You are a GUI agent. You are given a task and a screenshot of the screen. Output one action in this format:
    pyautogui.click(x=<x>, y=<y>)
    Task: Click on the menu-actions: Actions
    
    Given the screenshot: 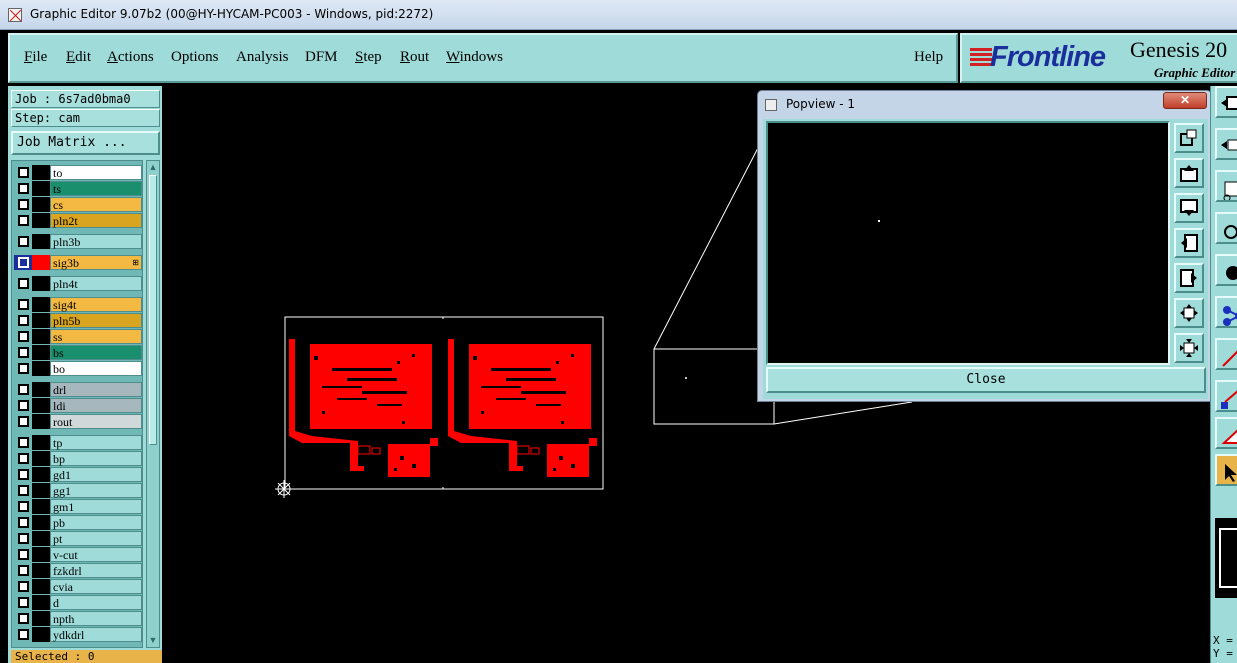 What is the action you would take?
    pyautogui.click(x=130, y=57)
    